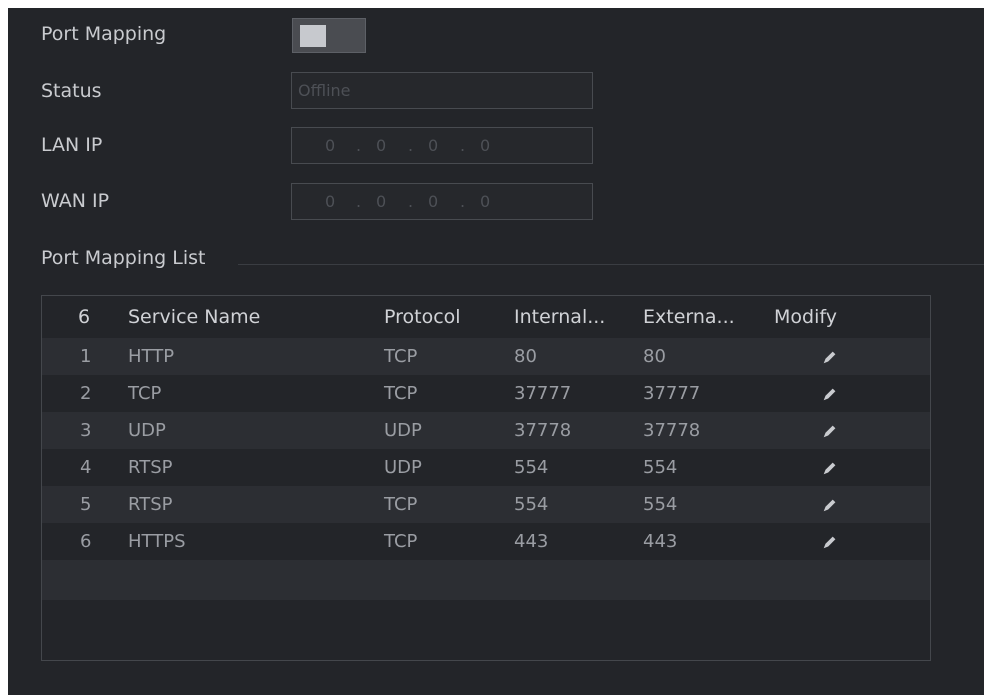 The height and width of the screenshot is (695, 984). I want to click on wan-ip-octets: 0 . 0 . 0 . 0, so click(442, 202).